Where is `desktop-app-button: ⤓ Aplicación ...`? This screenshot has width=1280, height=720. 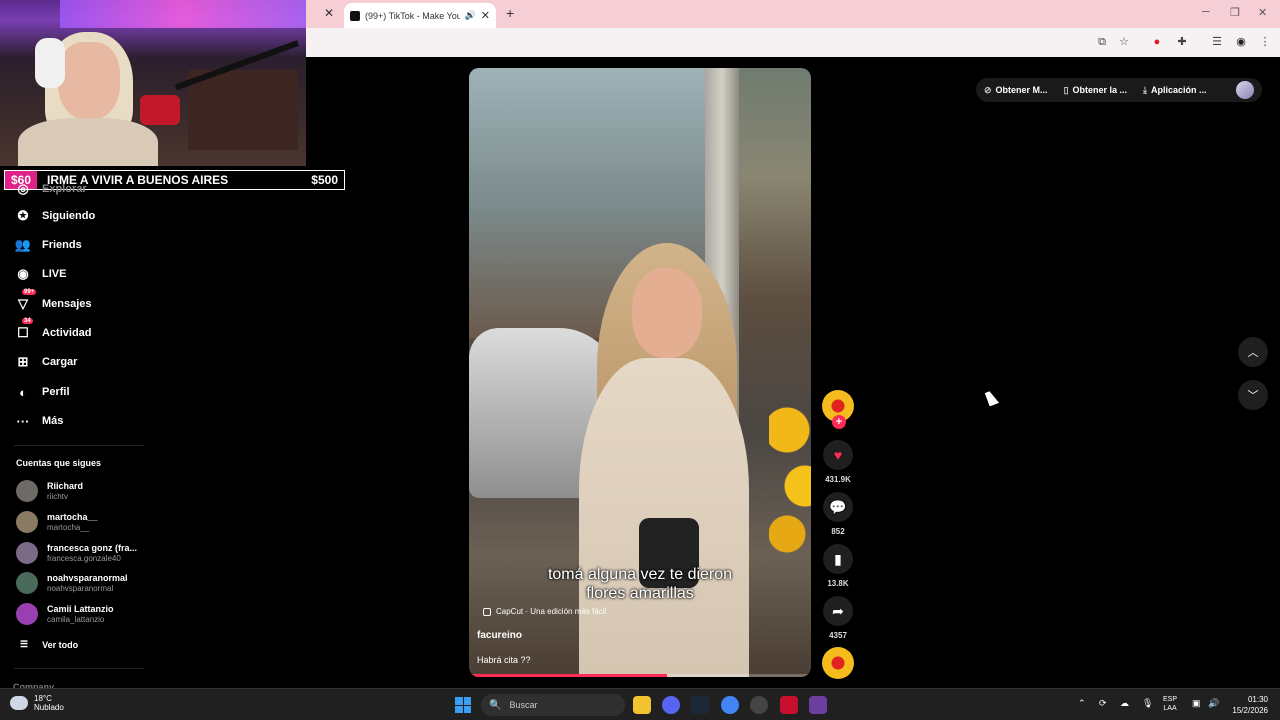 desktop-app-button: ⤓ Aplicación ... is located at coordinates (1175, 90).